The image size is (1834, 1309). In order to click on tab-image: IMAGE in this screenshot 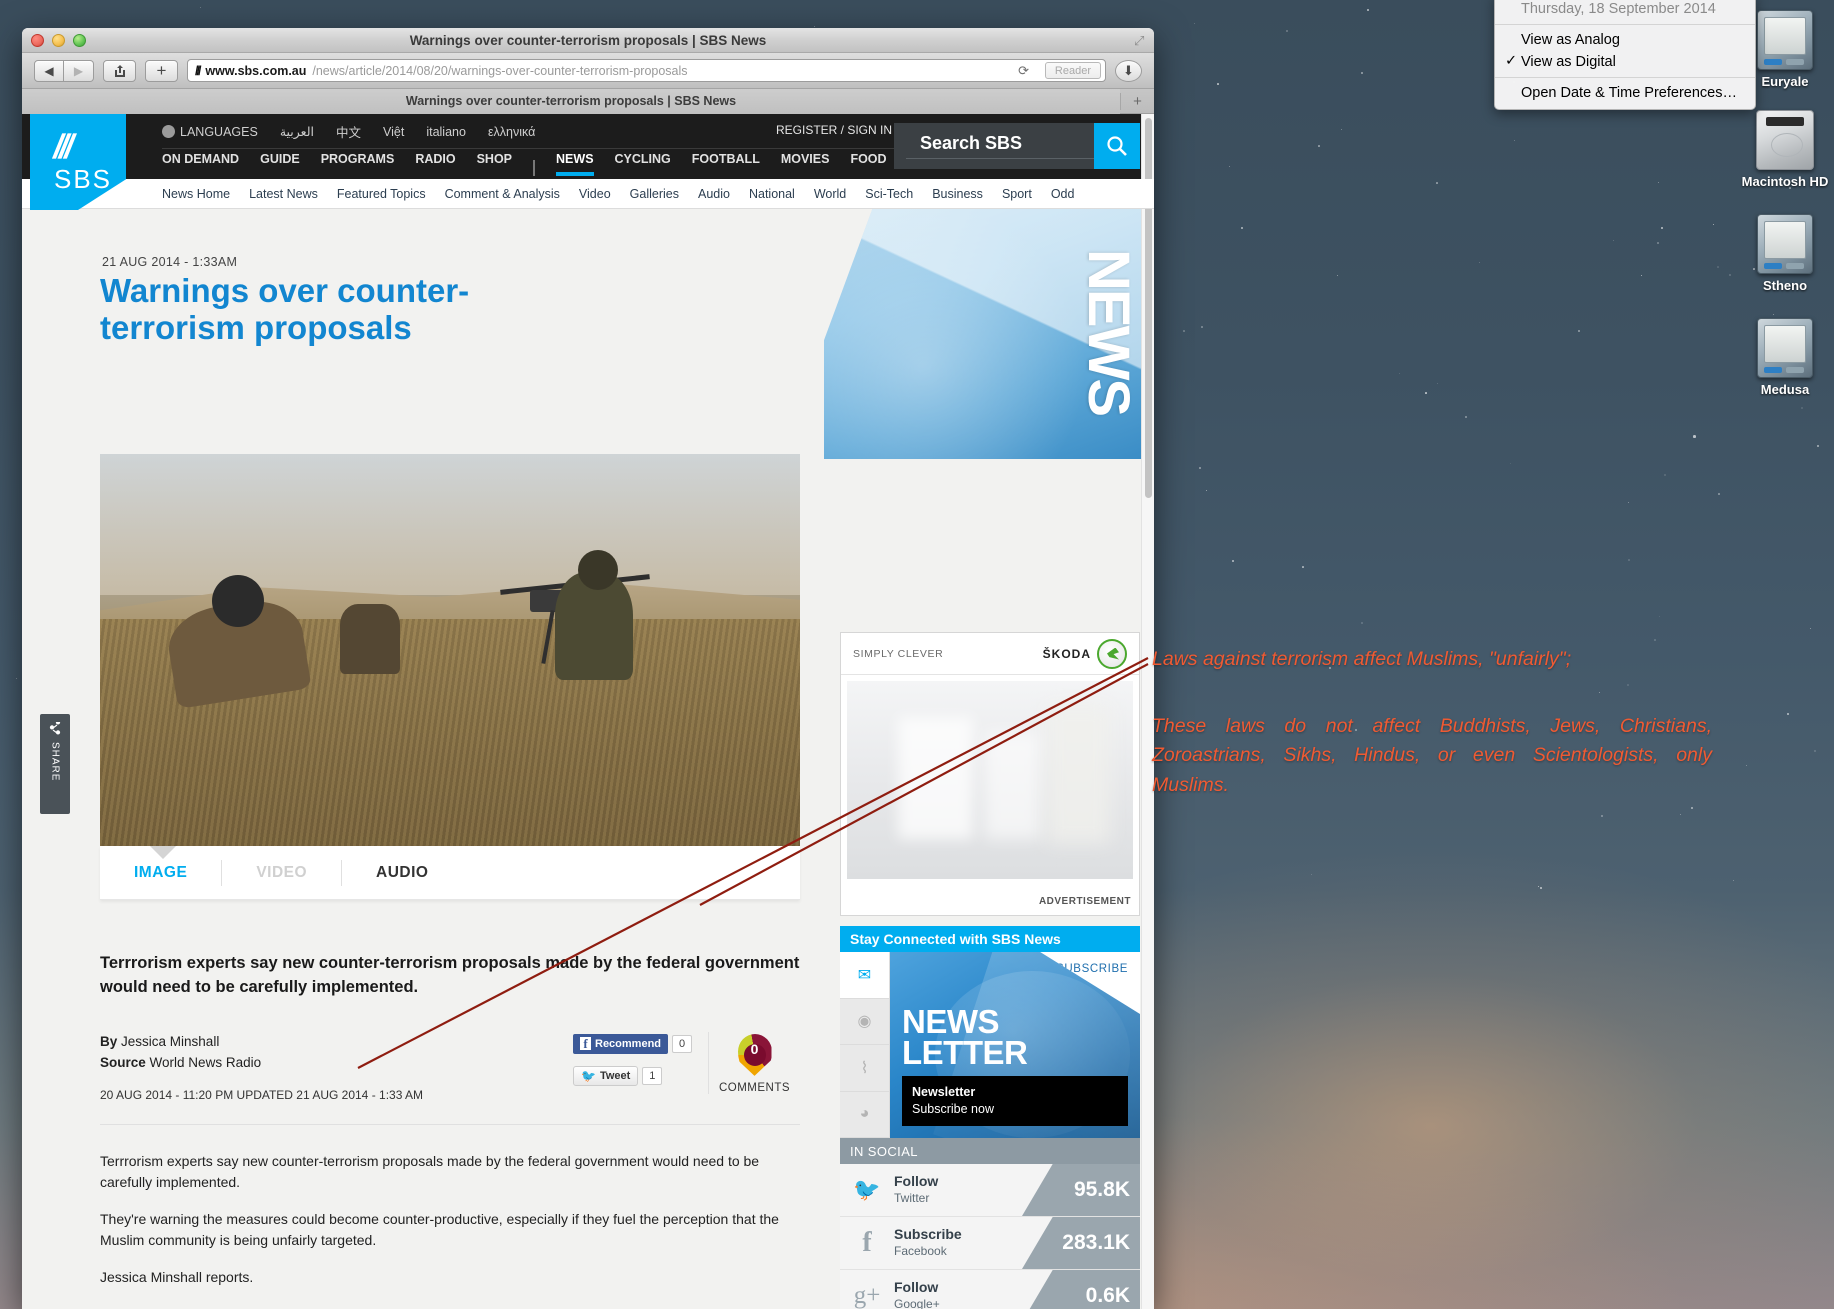, I will do `click(160, 873)`.